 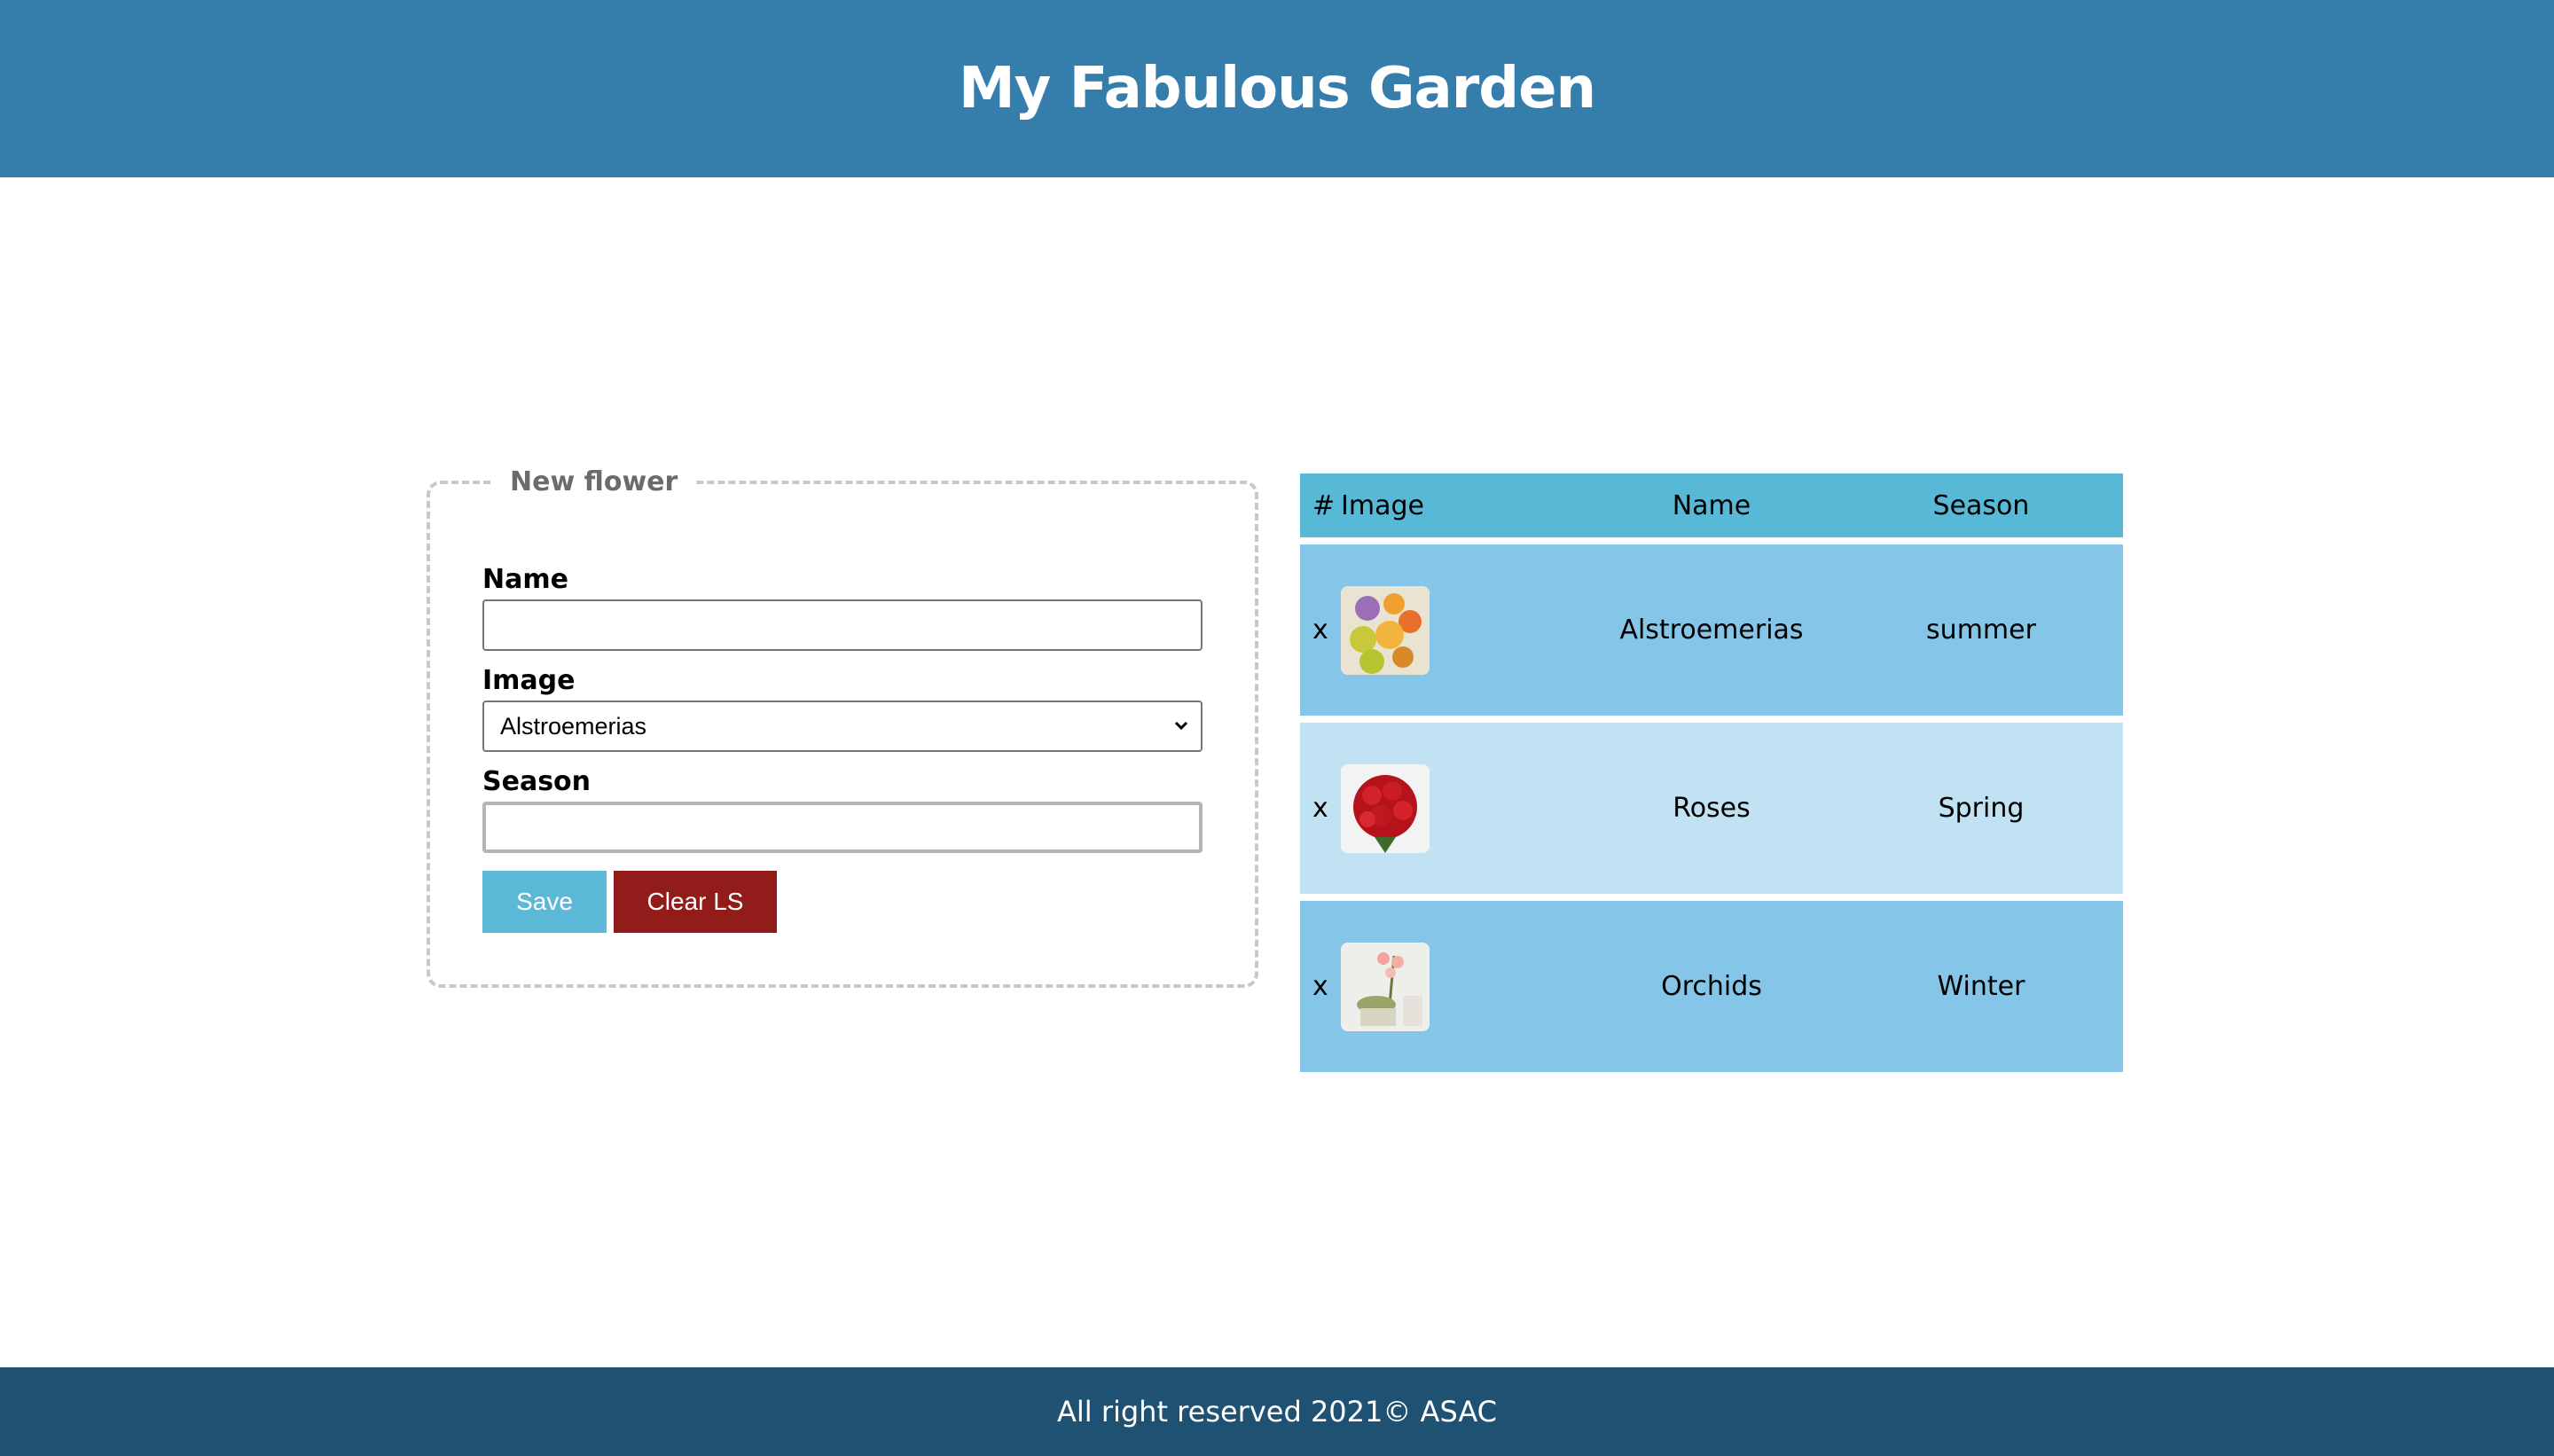 I want to click on table-header: # Image Name Season, so click(x=1711, y=505).